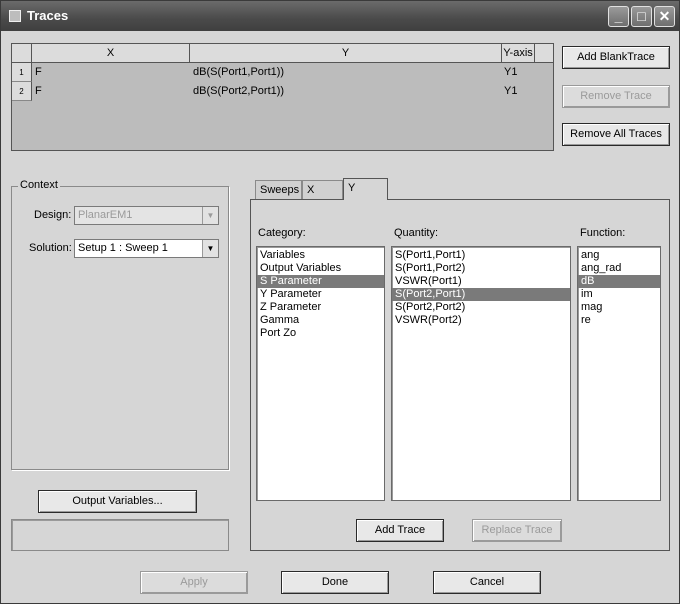  I want to click on add-blank-trace-button: Add BlankTrace, so click(616, 57).